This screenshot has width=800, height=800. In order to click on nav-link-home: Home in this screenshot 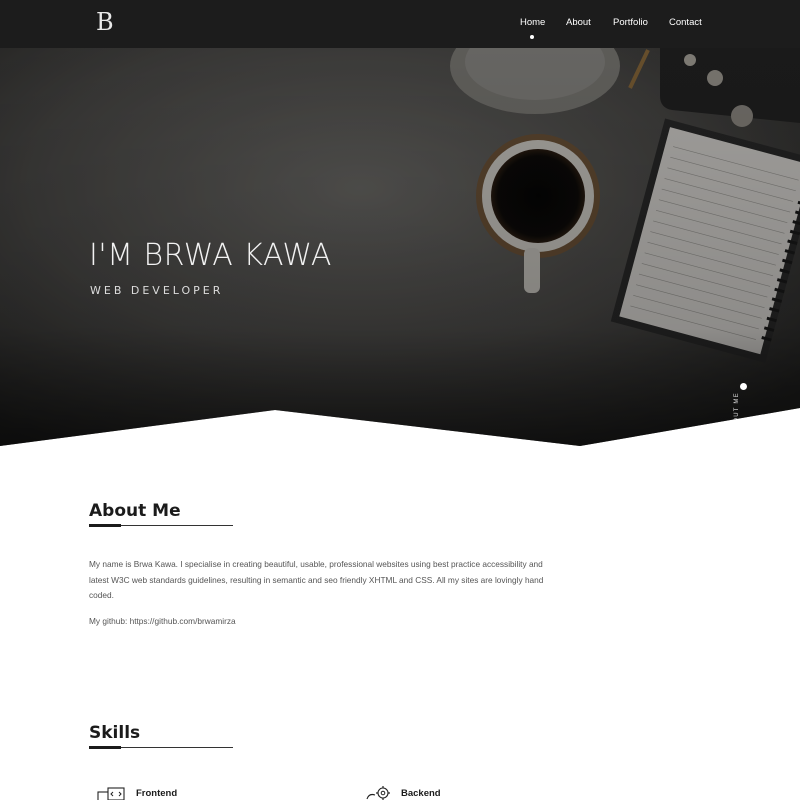, I will do `click(532, 22)`.